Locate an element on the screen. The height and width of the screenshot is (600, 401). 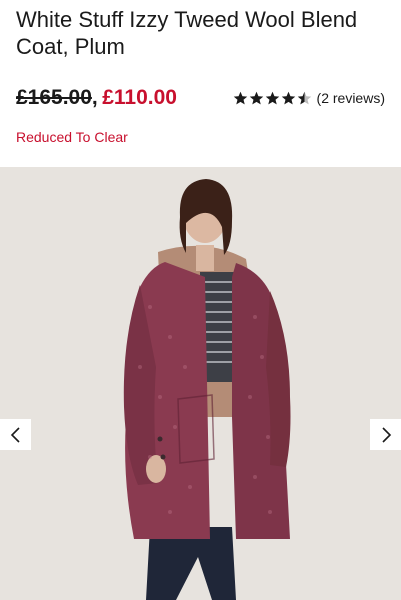
rating-summary: (2 reviews) is located at coordinates (309, 98).